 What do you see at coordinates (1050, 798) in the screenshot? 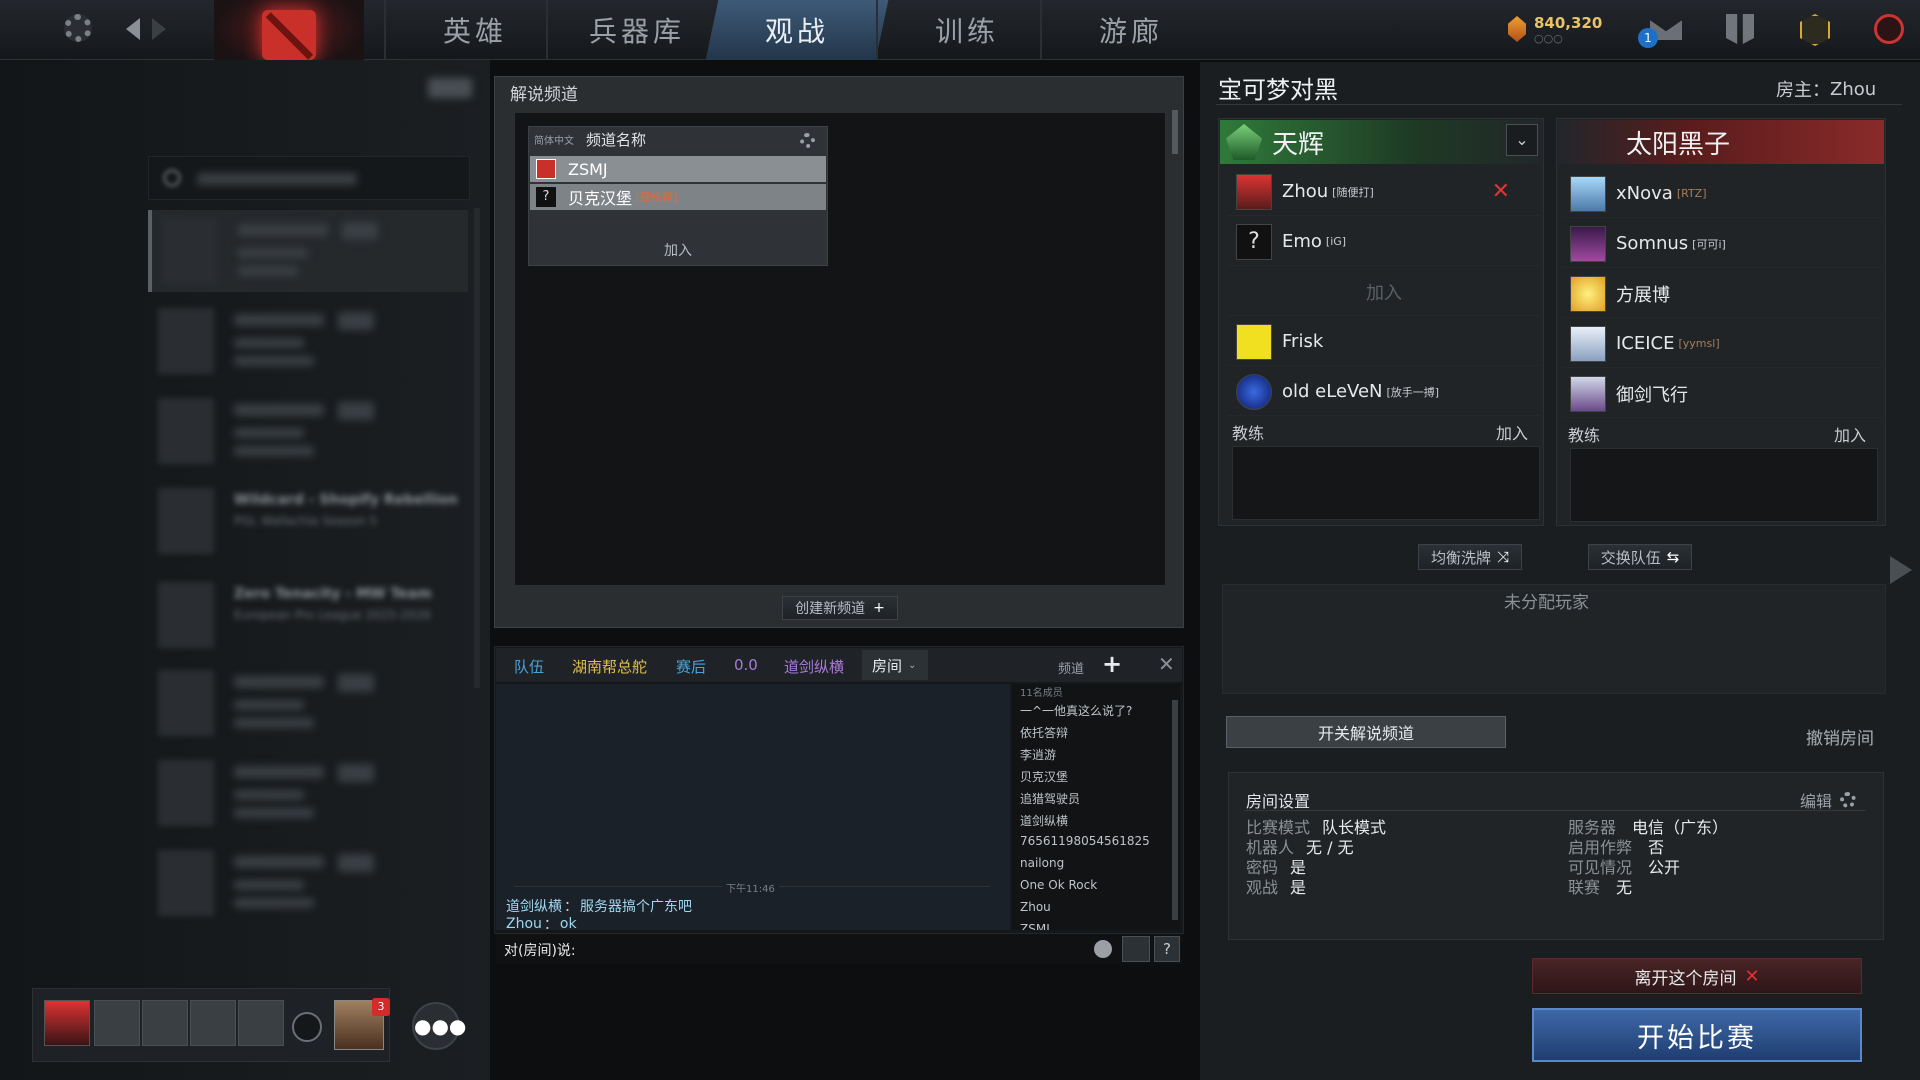
I see `member-item: 追猎驾驶员` at bounding box center [1050, 798].